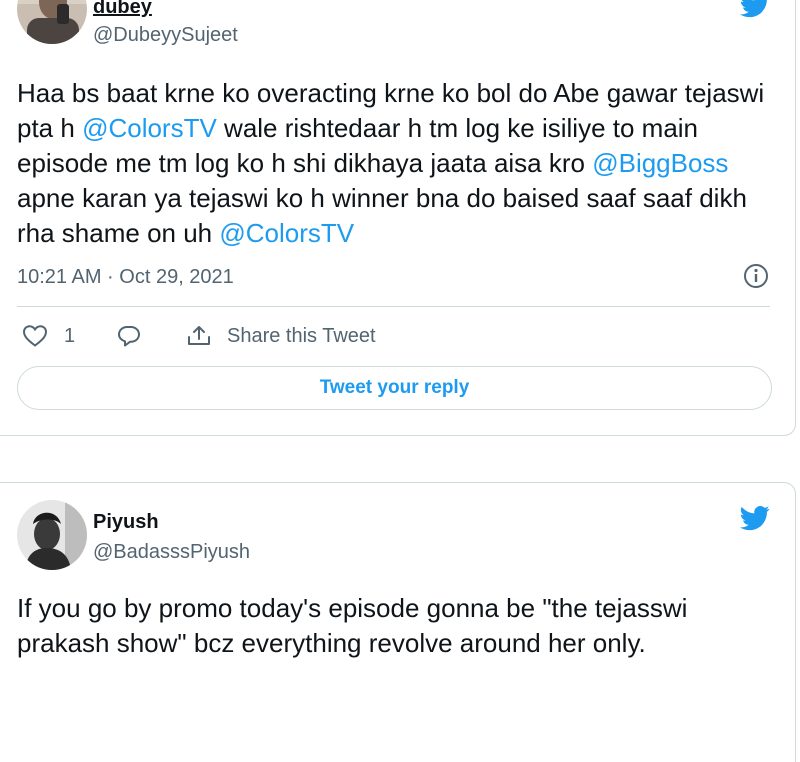 This screenshot has height=762, width=800. I want to click on tweet-author-name: Piyush, so click(126, 522).